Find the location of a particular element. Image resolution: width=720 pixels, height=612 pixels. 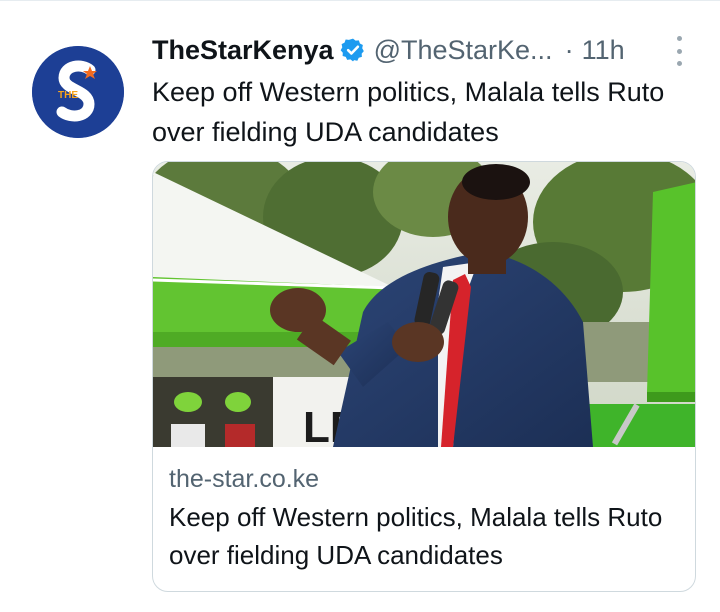

author-name: TheStarKenya is located at coordinates (243, 50).